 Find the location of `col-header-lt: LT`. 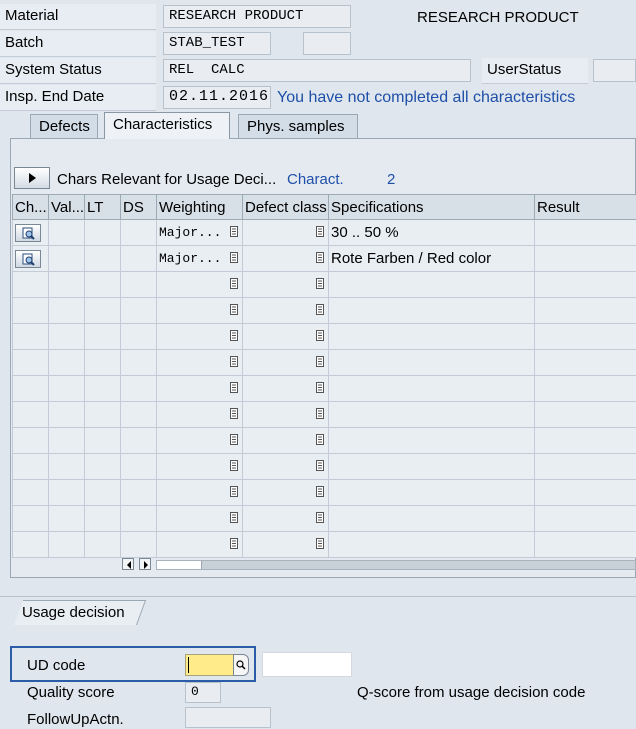

col-header-lt: LT is located at coordinates (103, 207).